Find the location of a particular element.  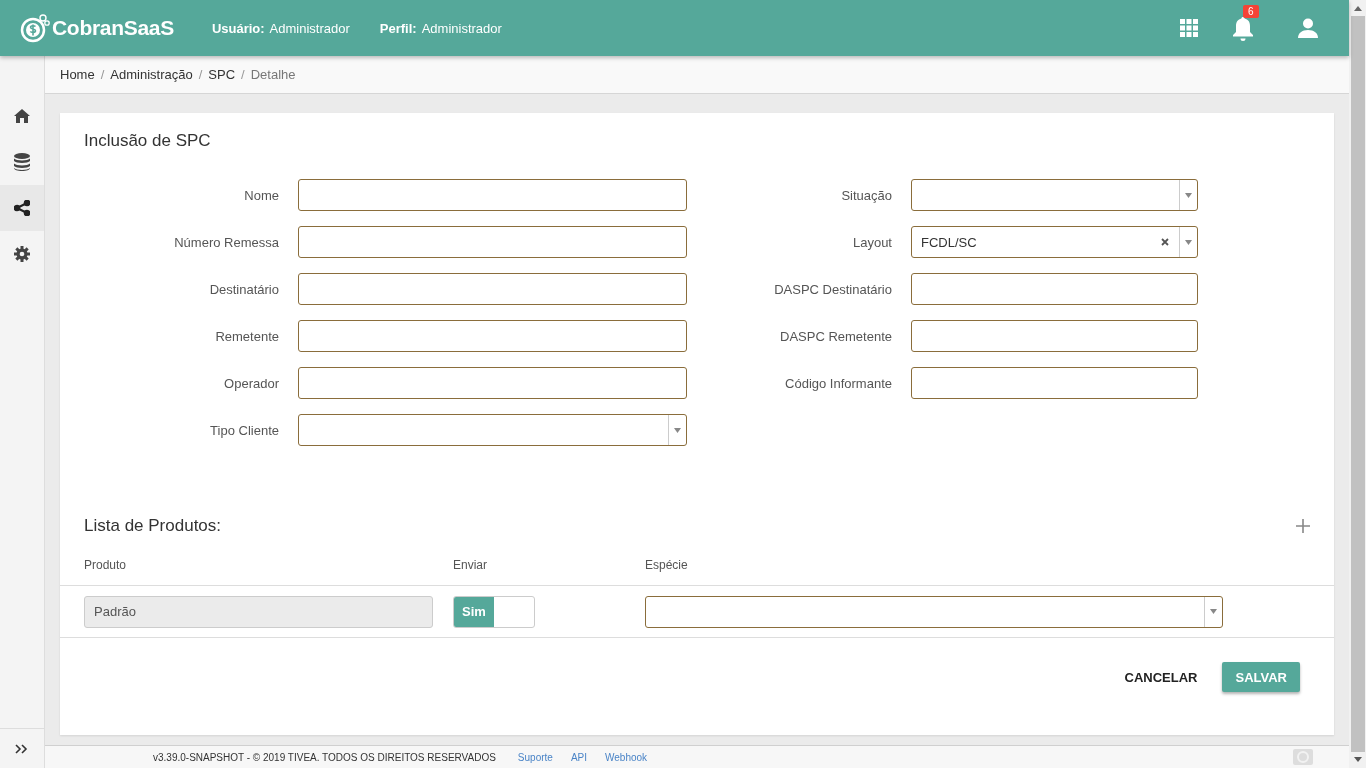

field-label: Destinatário is located at coordinates (243, 289).